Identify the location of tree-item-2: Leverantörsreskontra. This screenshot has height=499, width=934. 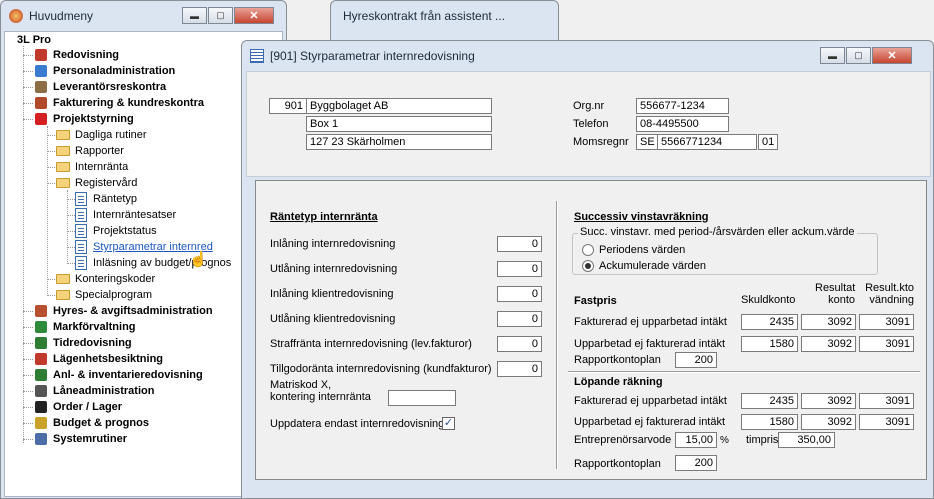
(99, 87).